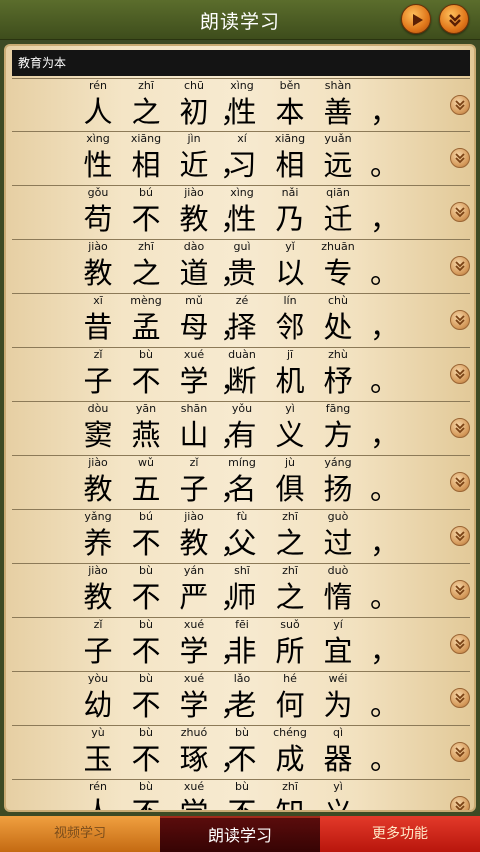 This screenshot has width=480, height=852. What do you see at coordinates (290, 482) in the screenshot?
I see `character-cell: jù 俱` at bounding box center [290, 482].